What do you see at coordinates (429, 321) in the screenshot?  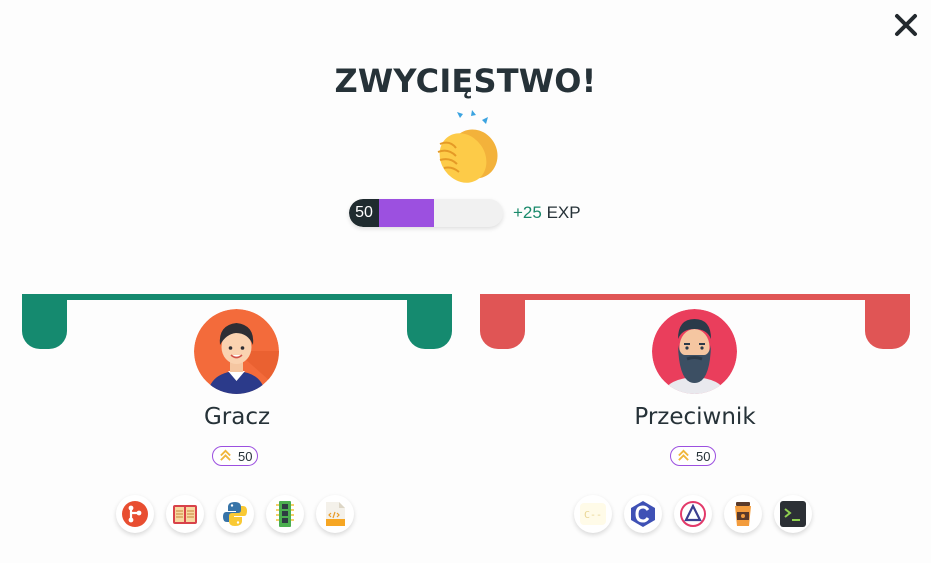 I see `player-panel-tab-right` at bounding box center [429, 321].